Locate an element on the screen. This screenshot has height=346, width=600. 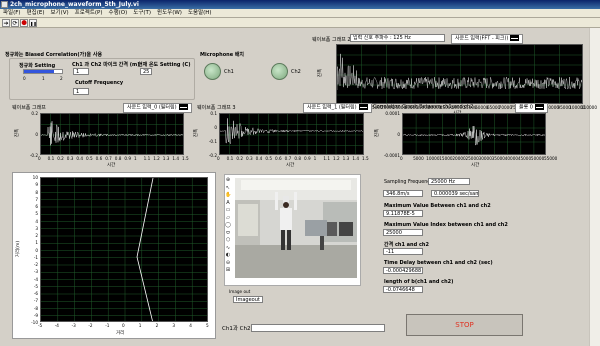
tick-label: 1 is located at coordinates (135, 158).